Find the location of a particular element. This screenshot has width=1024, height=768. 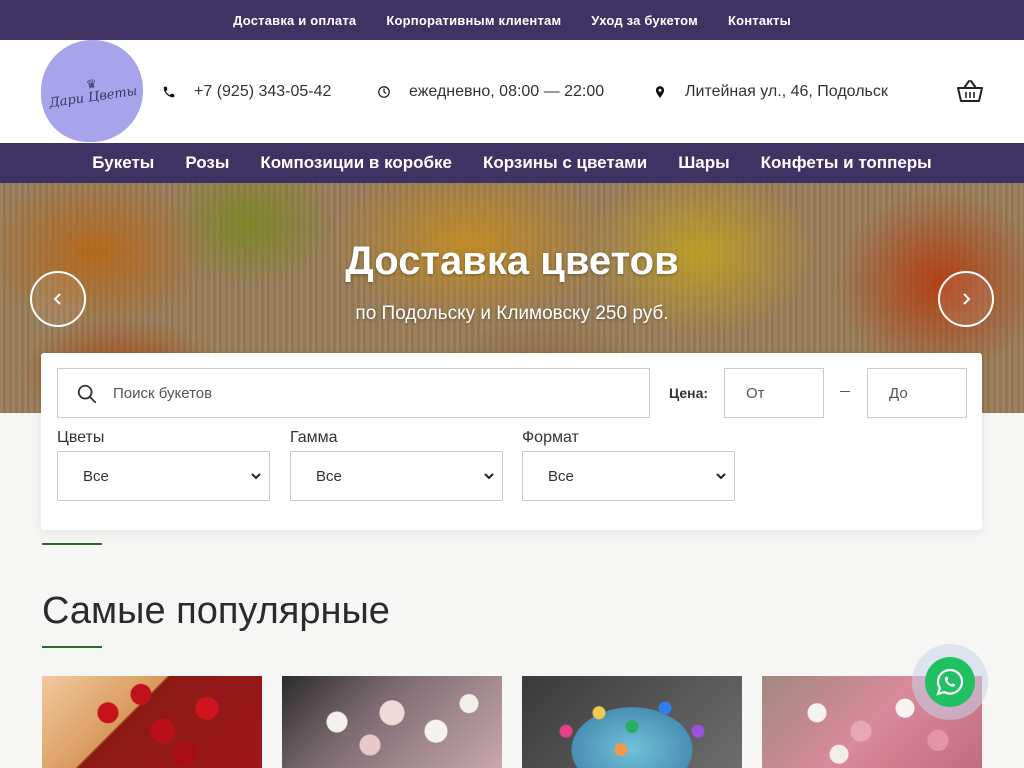

section-divider-bottom is located at coordinates (72, 647).